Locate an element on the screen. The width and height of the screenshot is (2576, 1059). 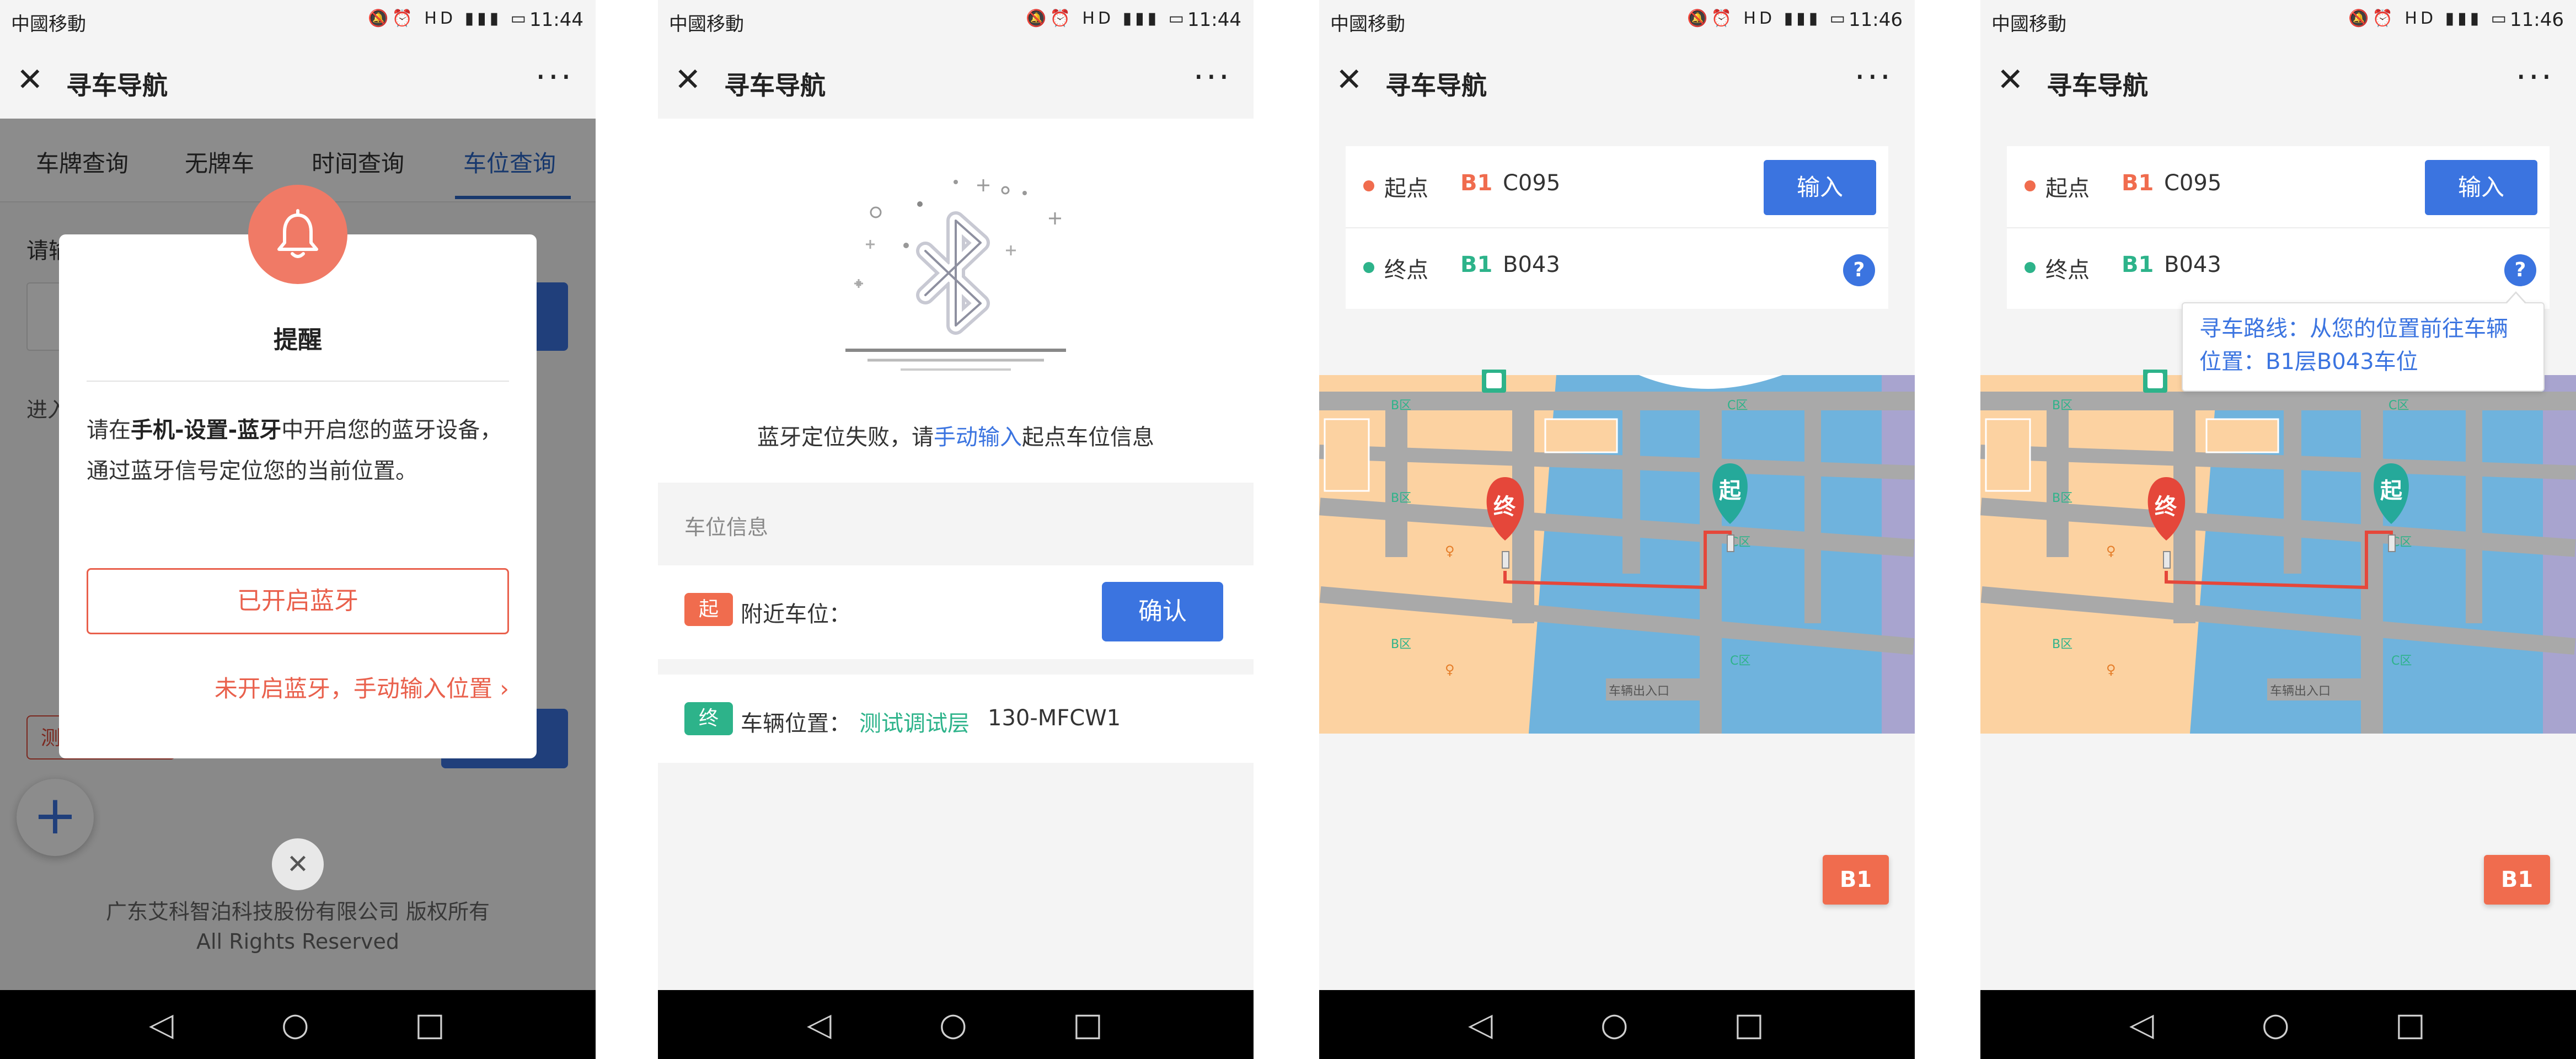
nearby-slot-label: 附近车位： is located at coordinates (796, 614).